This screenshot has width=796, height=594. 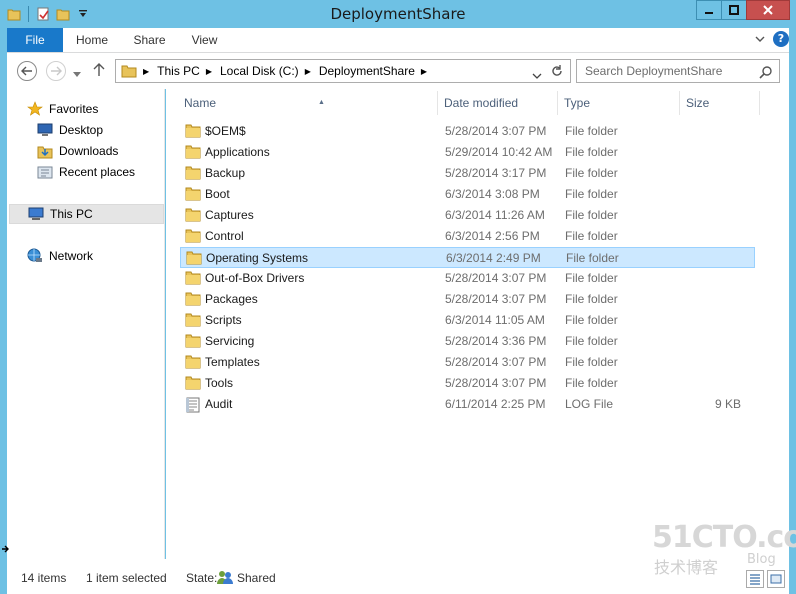 I want to click on nav-this-pc: This PC, so click(x=86, y=214).